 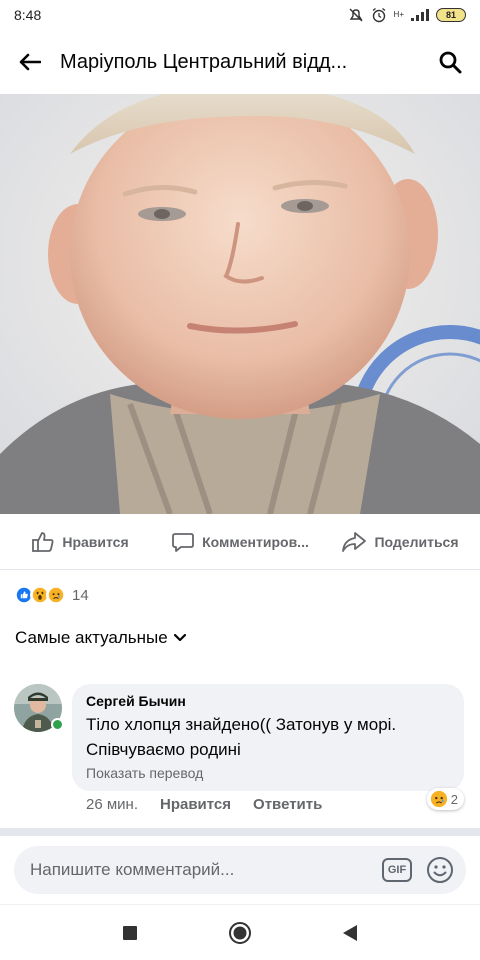 I want to click on search-button, so click(x=450, y=62).